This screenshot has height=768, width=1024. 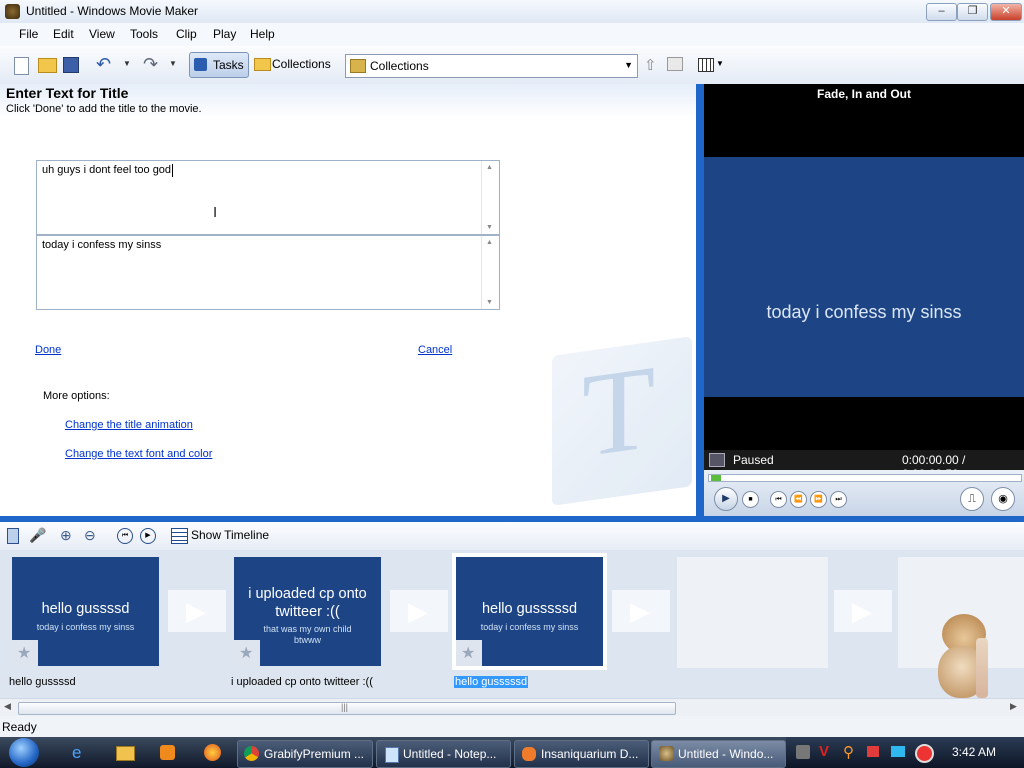 What do you see at coordinates (148, 536) in the screenshot?
I see `play-storyboard-icon: ▶` at bounding box center [148, 536].